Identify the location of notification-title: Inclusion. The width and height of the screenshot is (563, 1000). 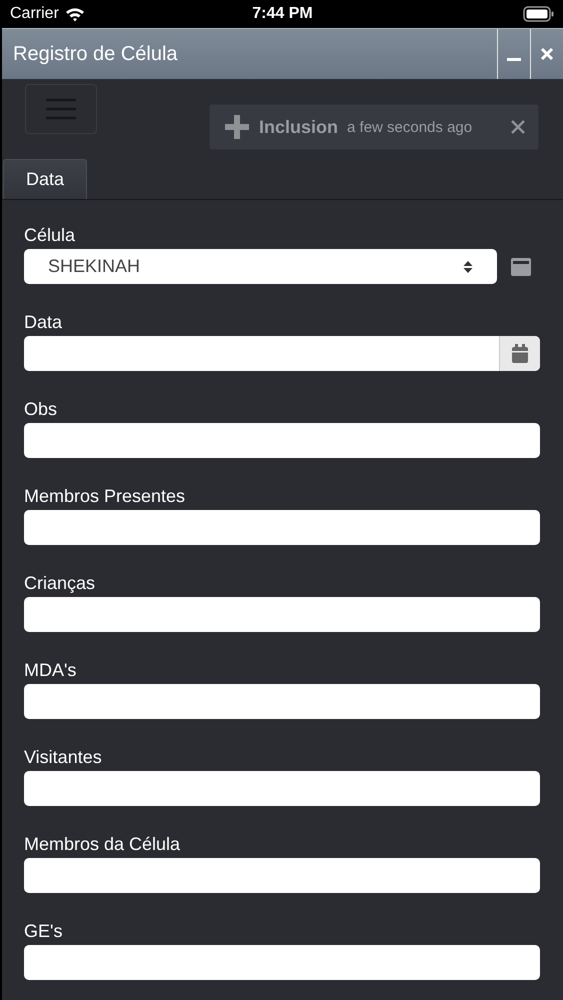
(298, 127).